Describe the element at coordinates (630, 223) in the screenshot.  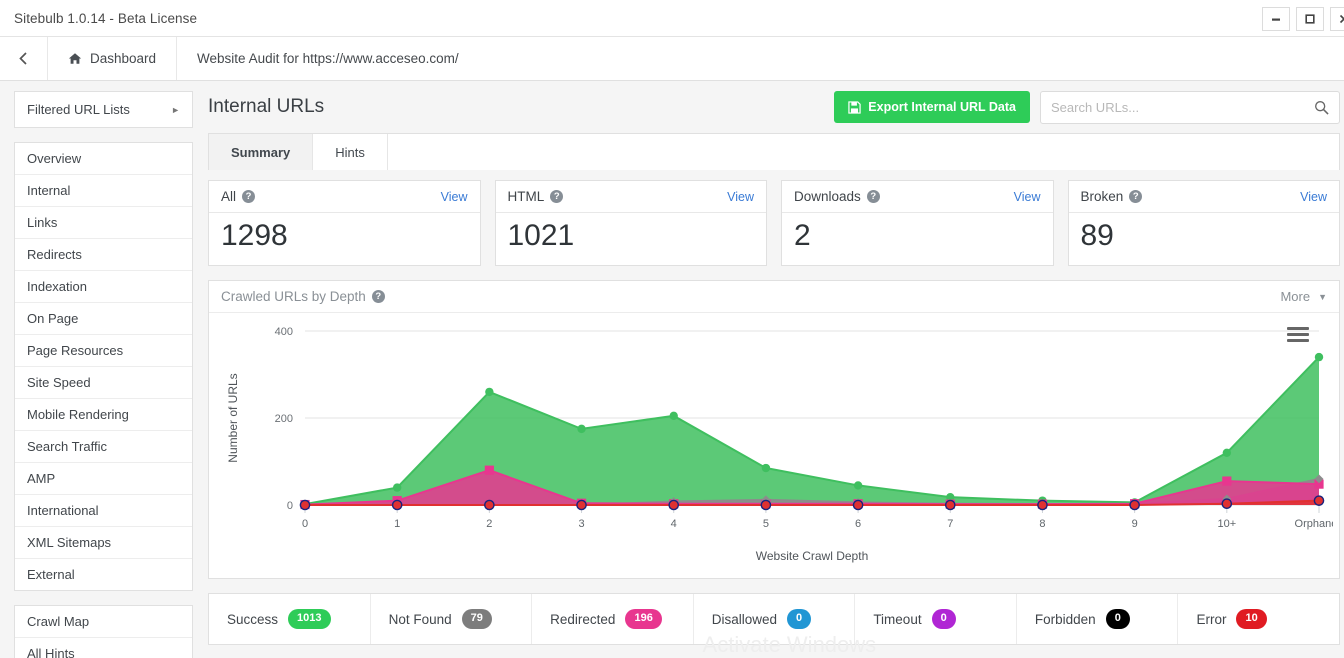
I see `card-html: HTML ? View 1021` at that location.